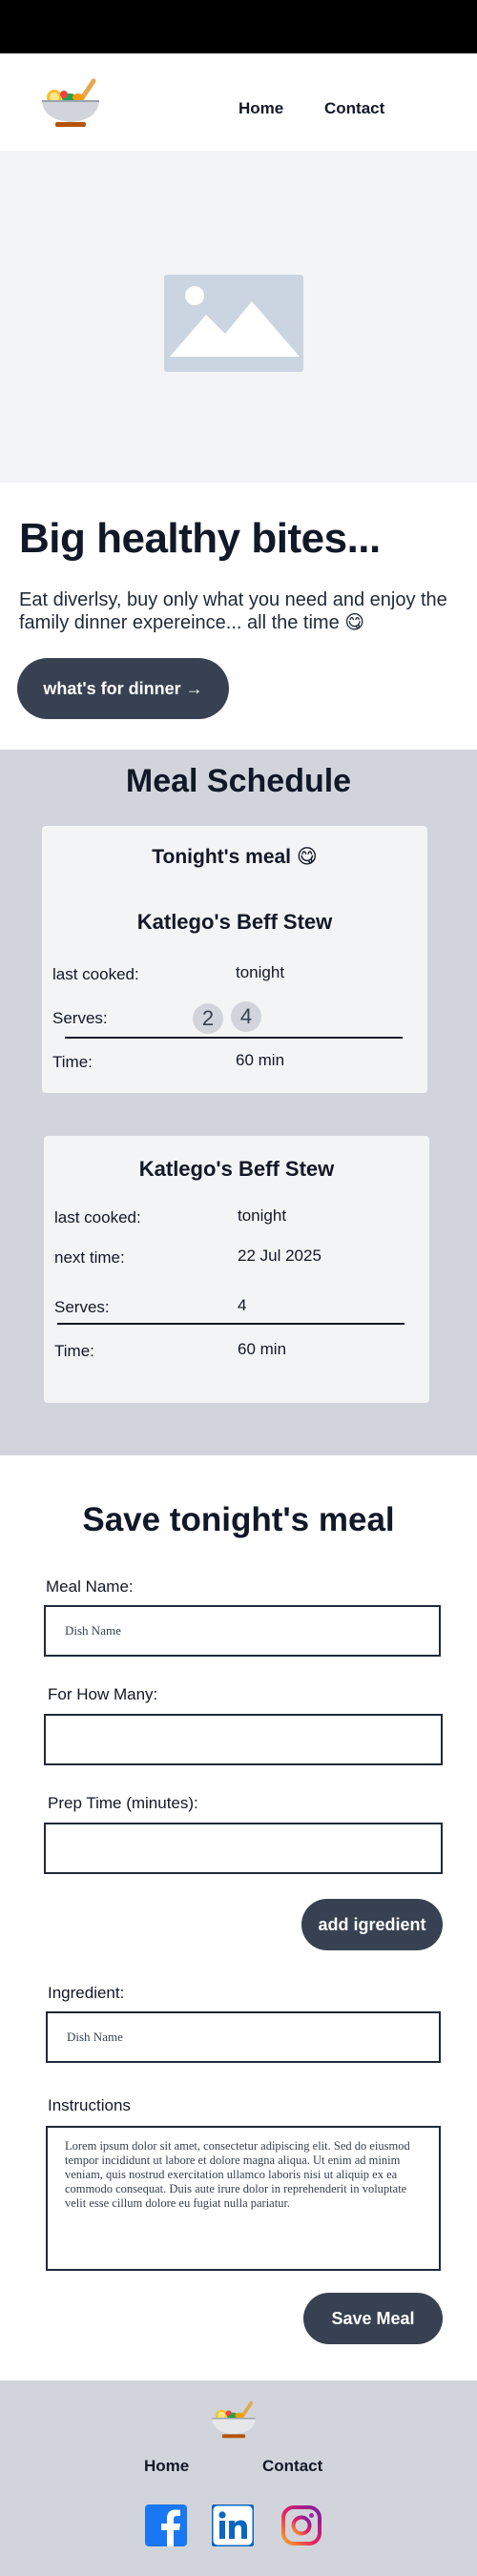  Describe the element at coordinates (239, 781) in the screenshot. I see `meal-schedule-title: Meal Schedule` at that location.